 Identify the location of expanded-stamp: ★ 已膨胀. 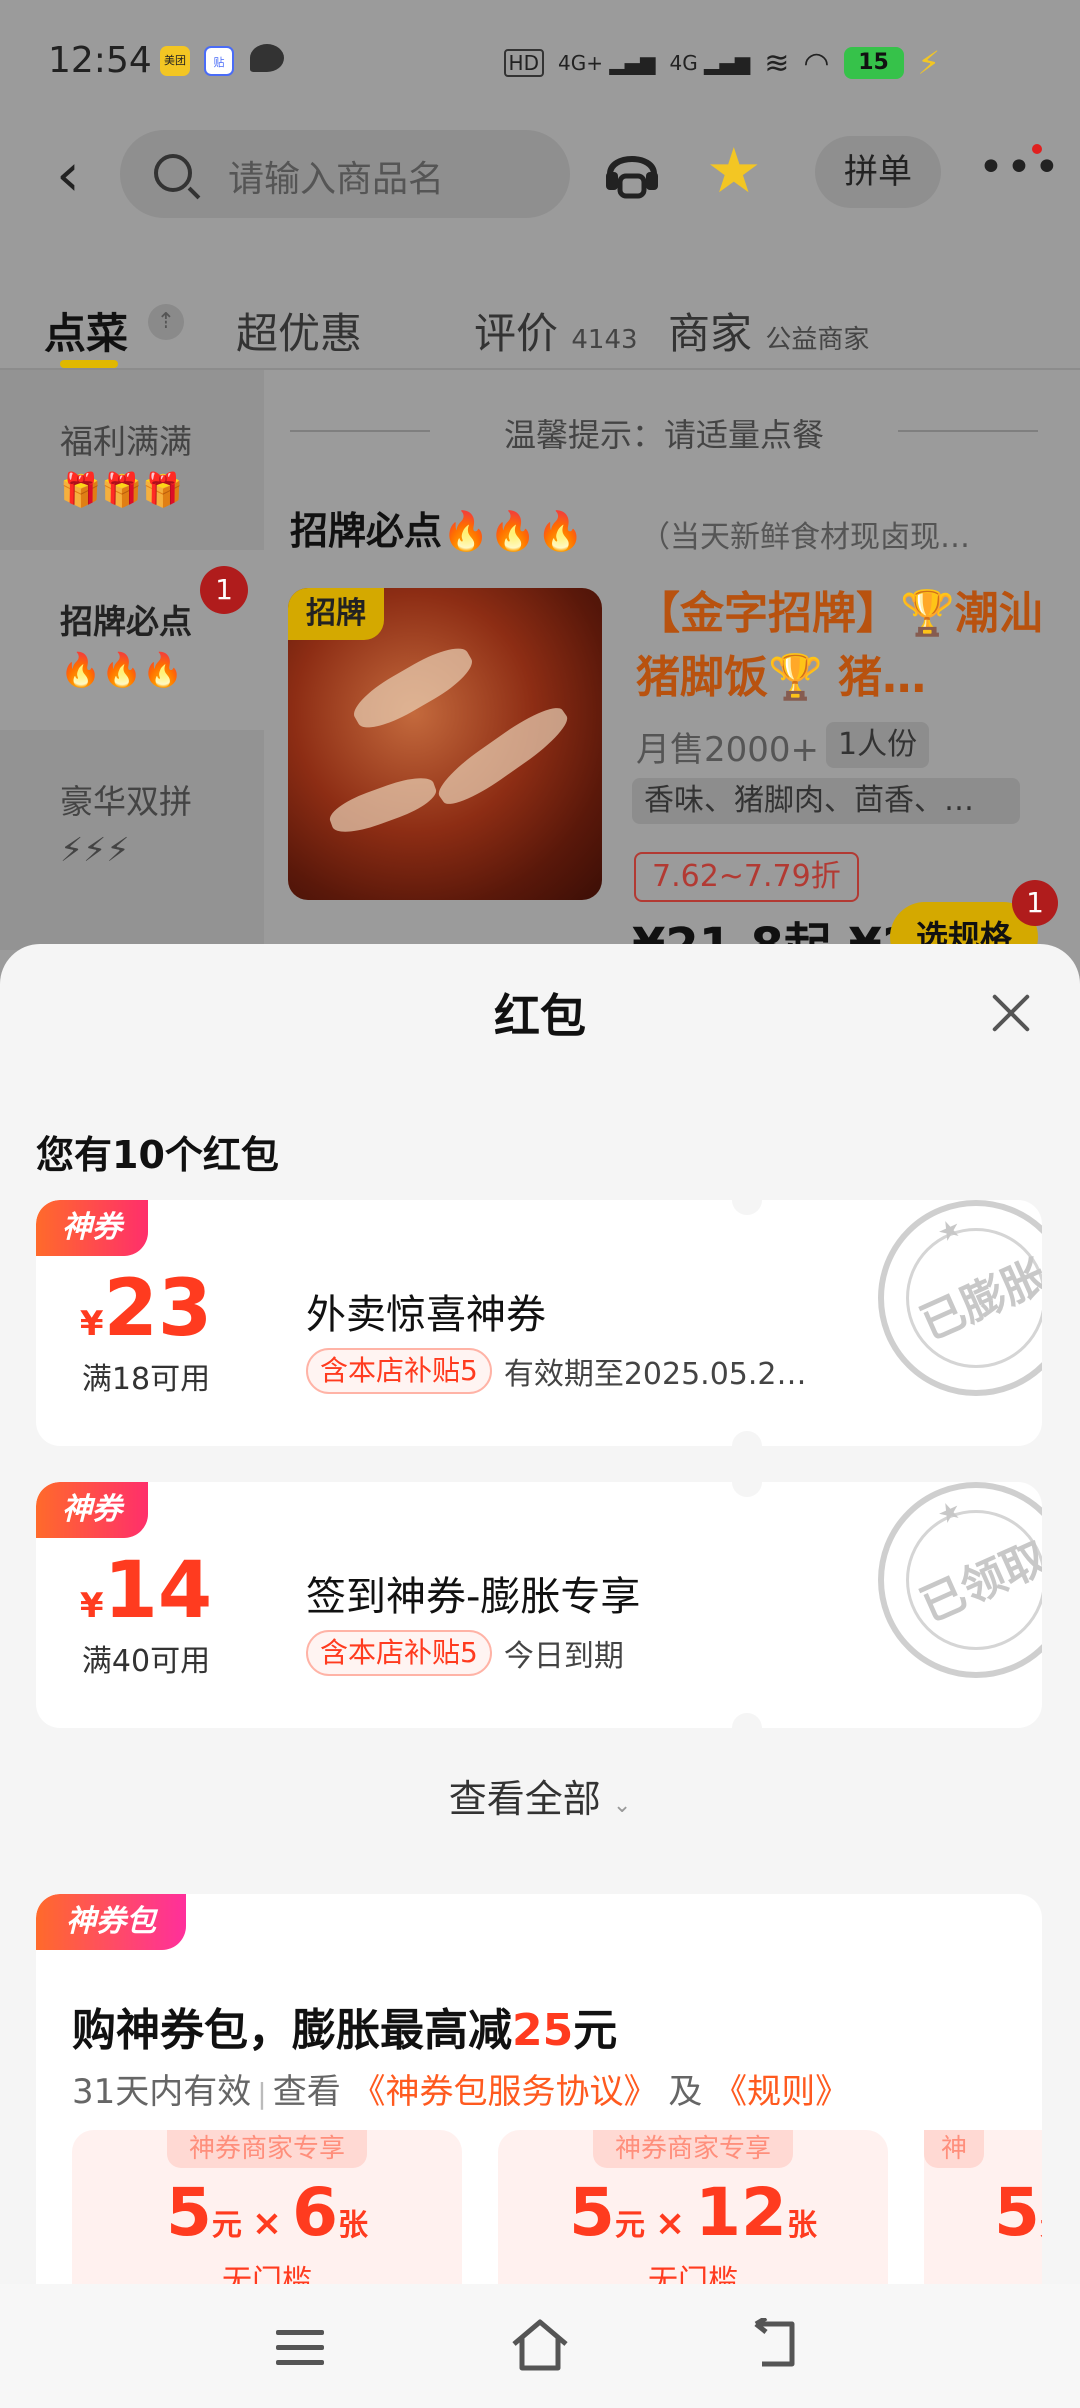
(960, 1298).